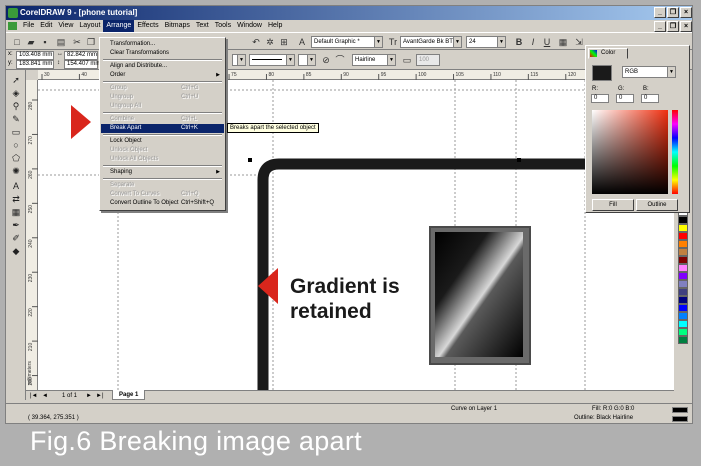 Image resolution: width=701 pixels, height=466 pixels. What do you see at coordinates (223, 26) in the screenshot?
I see `menu-tools: Tools` at bounding box center [223, 26].